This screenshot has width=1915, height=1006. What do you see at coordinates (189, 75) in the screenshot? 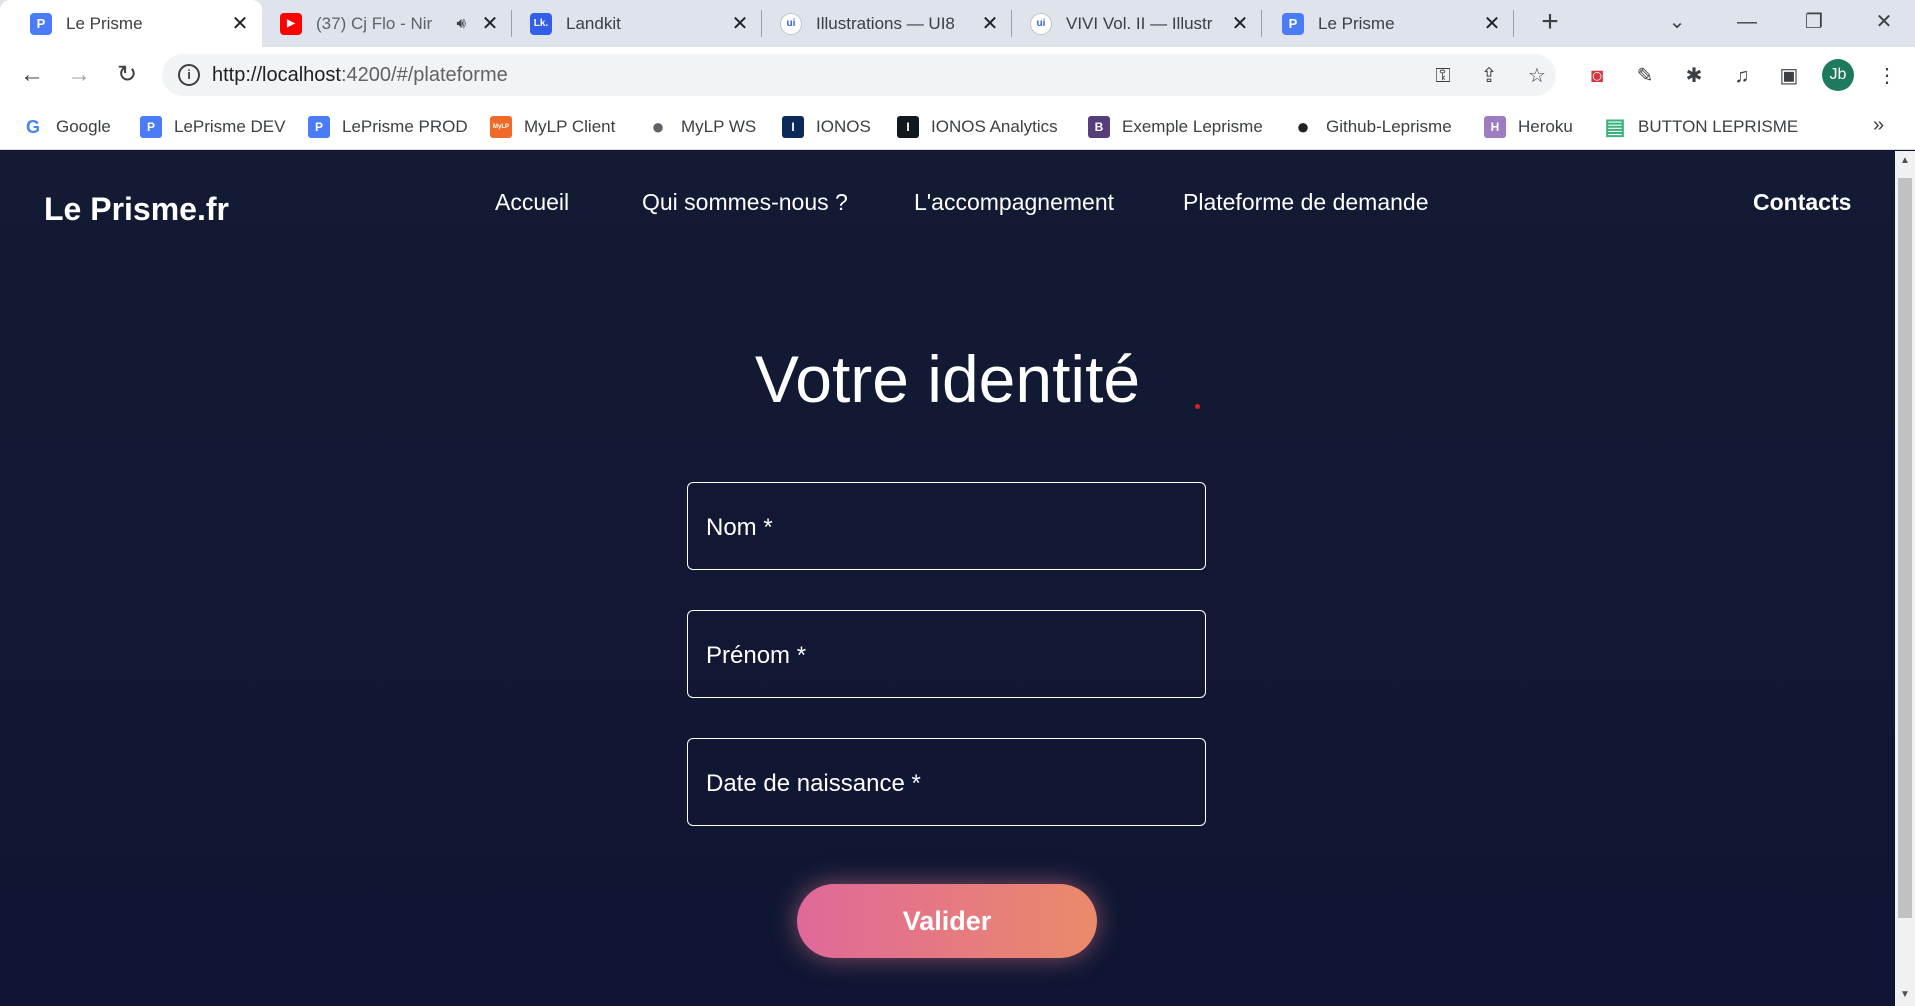
I see `site-info-icon: i` at bounding box center [189, 75].